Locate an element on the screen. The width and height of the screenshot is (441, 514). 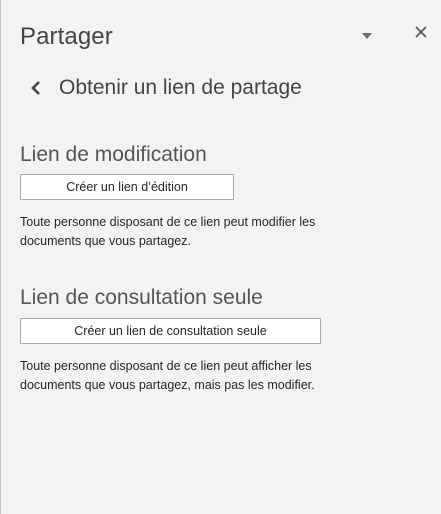
pane-options-button is located at coordinates (367, 35).